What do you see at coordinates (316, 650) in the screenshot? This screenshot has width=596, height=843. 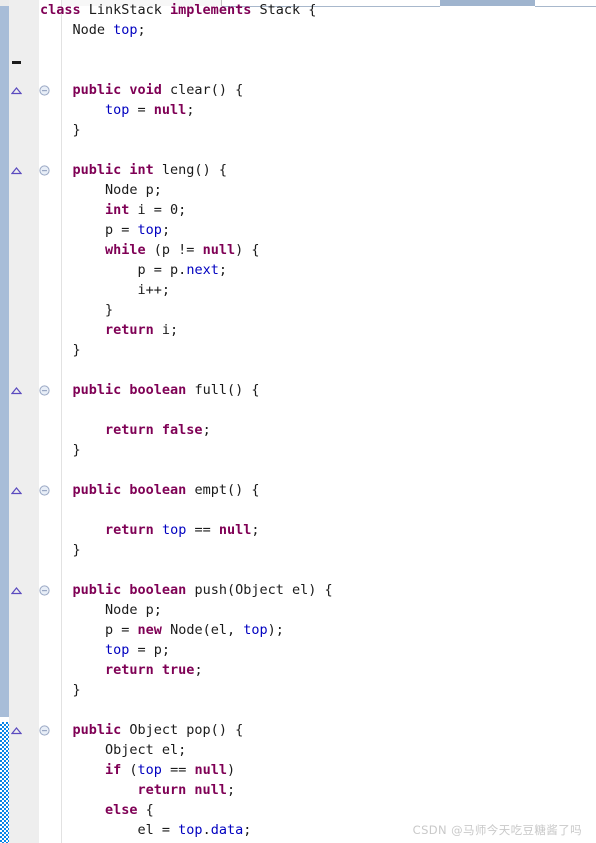 I see `code-line: top = p;` at bounding box center [316, 650].